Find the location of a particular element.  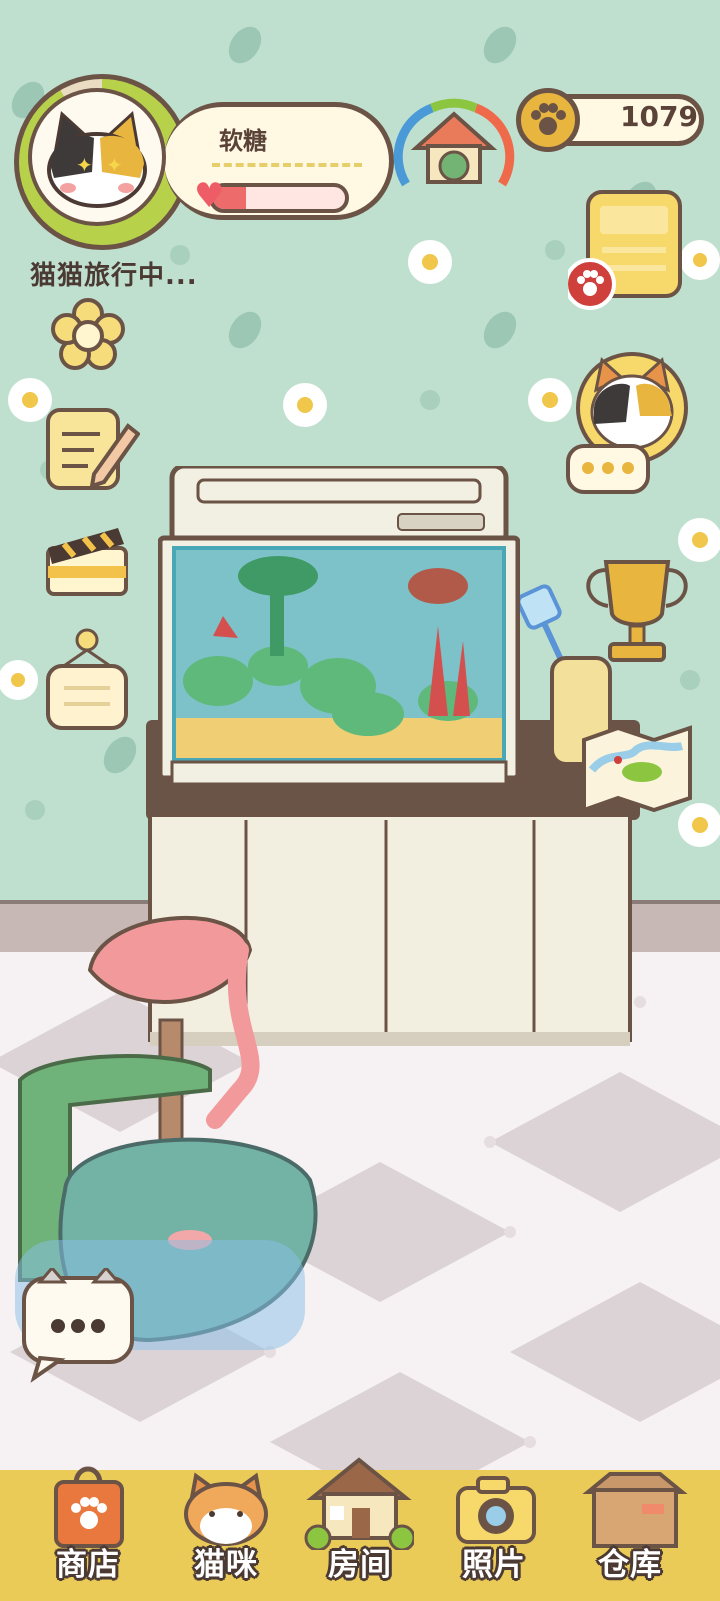

flower-icon is located at coordinates (88, 337).